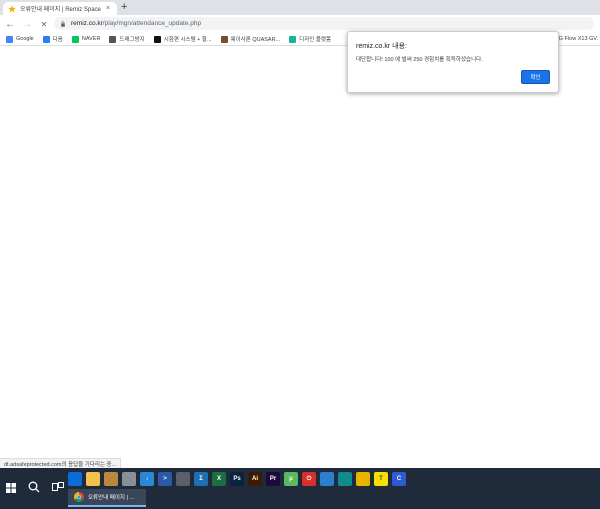  What do you see at coordinates (58, 487) in the screenshot?
I see `task-view-icon` at bounding box center [58, 487].